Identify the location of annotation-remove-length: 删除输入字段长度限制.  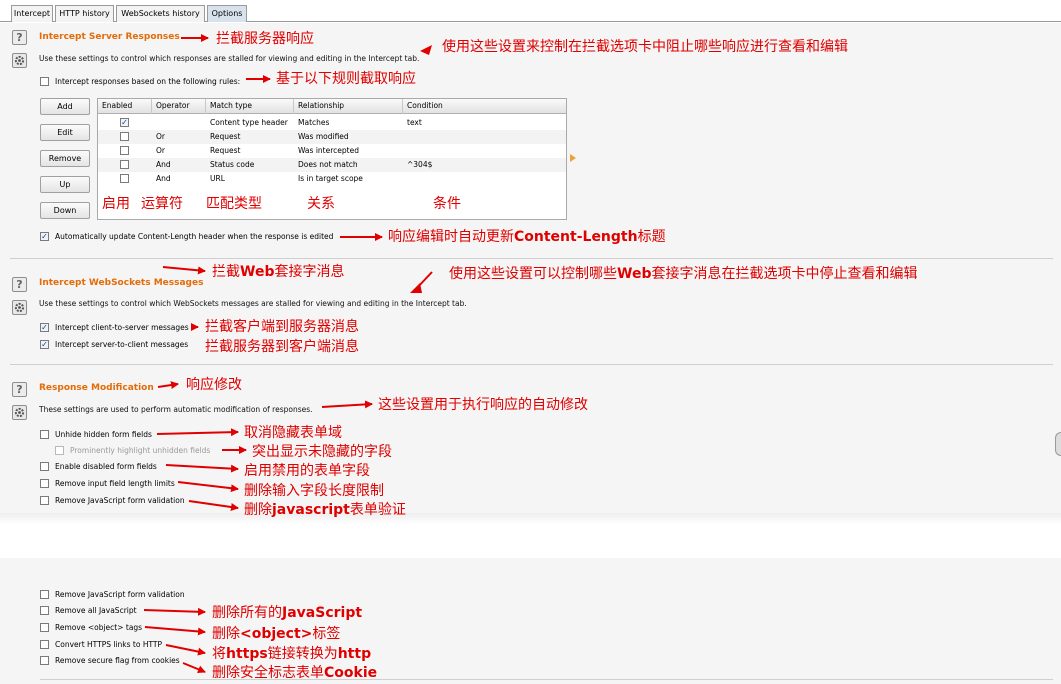
(314, 491).